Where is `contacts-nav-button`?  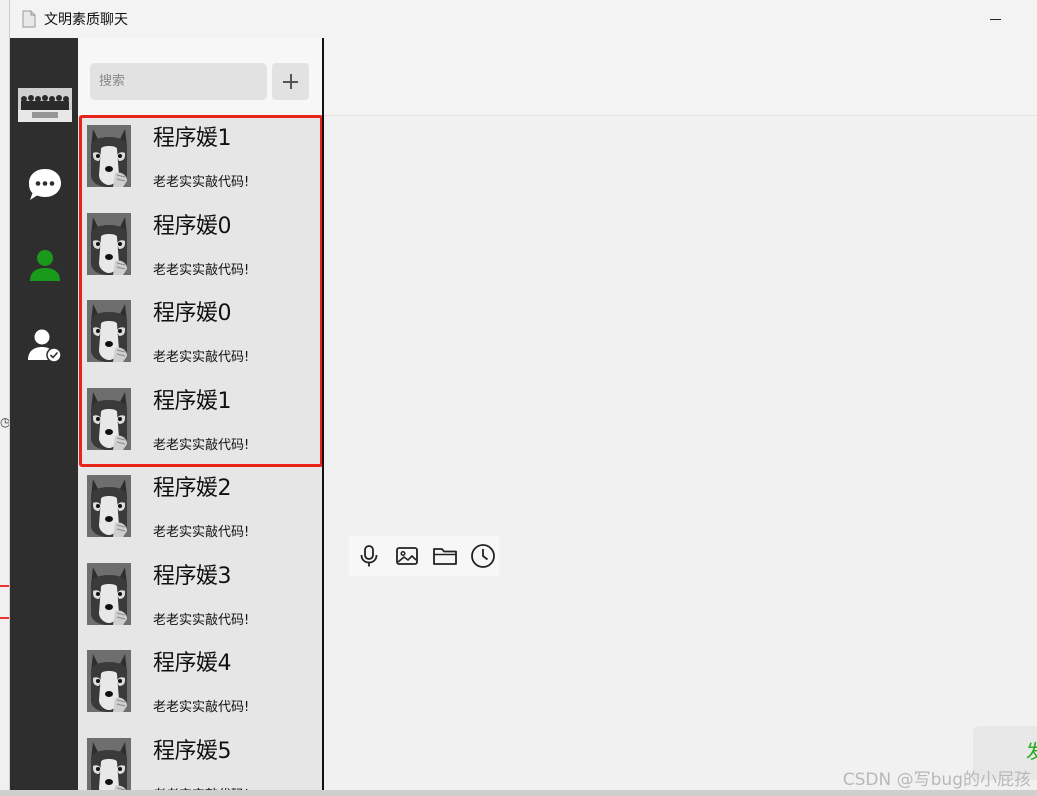
contacts-nav-button is located at coordinates (45, 265).